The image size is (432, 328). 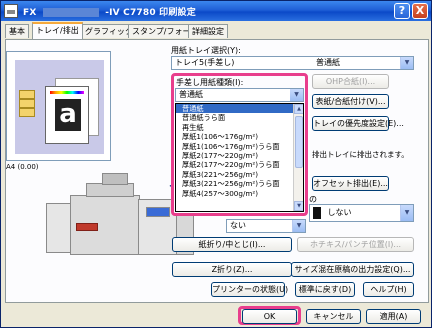 I want to click on title-prefix: FX, so click(x=30, y=13).